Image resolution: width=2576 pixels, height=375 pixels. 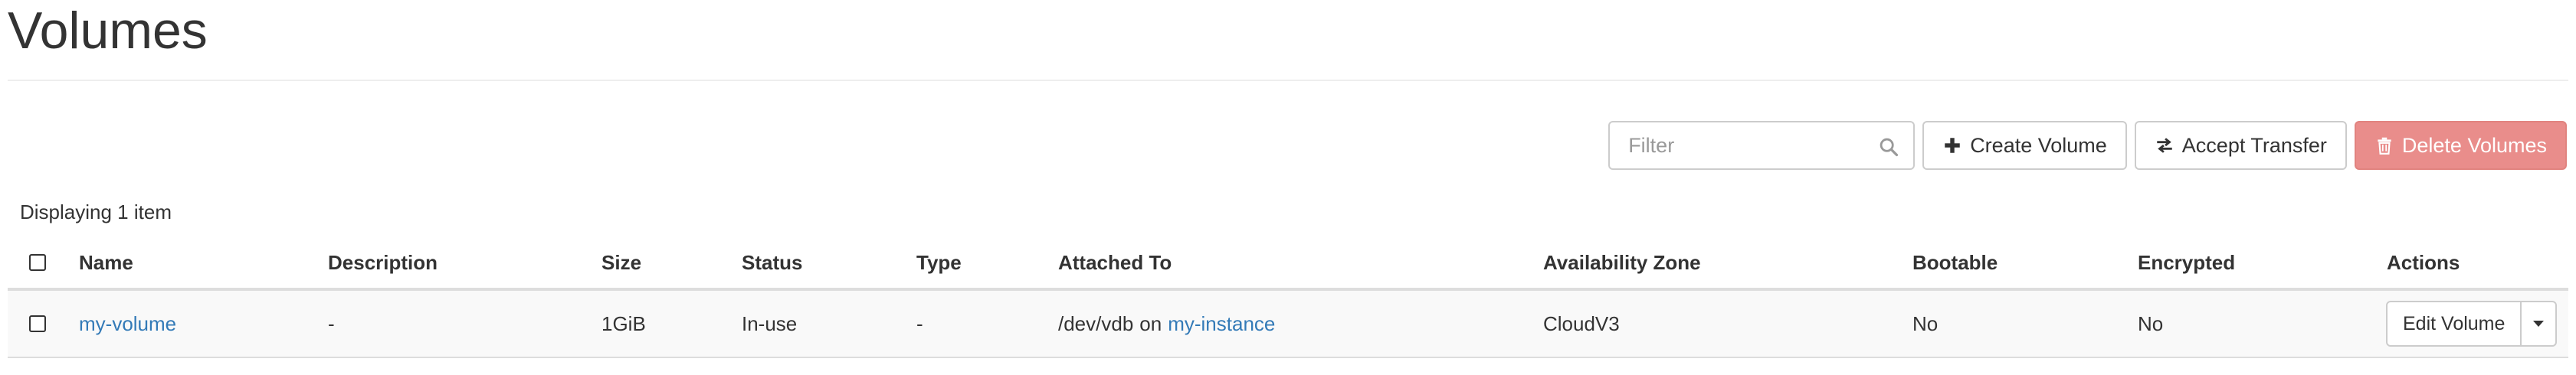 I want to click on accept-transfer-button: Accept Transfer, so click(x=2241, y=145).